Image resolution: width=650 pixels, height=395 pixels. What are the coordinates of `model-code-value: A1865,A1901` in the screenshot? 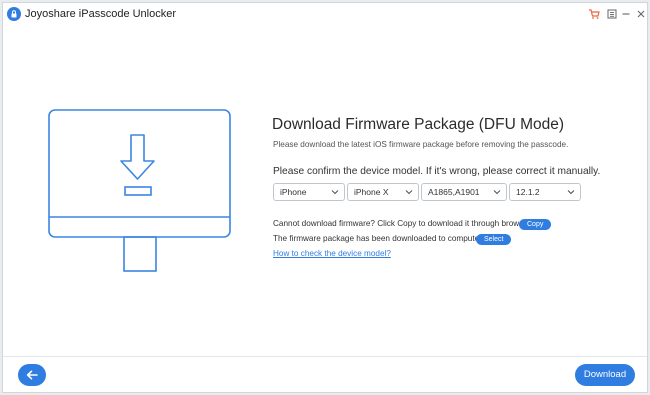 It's located at (454, 192).